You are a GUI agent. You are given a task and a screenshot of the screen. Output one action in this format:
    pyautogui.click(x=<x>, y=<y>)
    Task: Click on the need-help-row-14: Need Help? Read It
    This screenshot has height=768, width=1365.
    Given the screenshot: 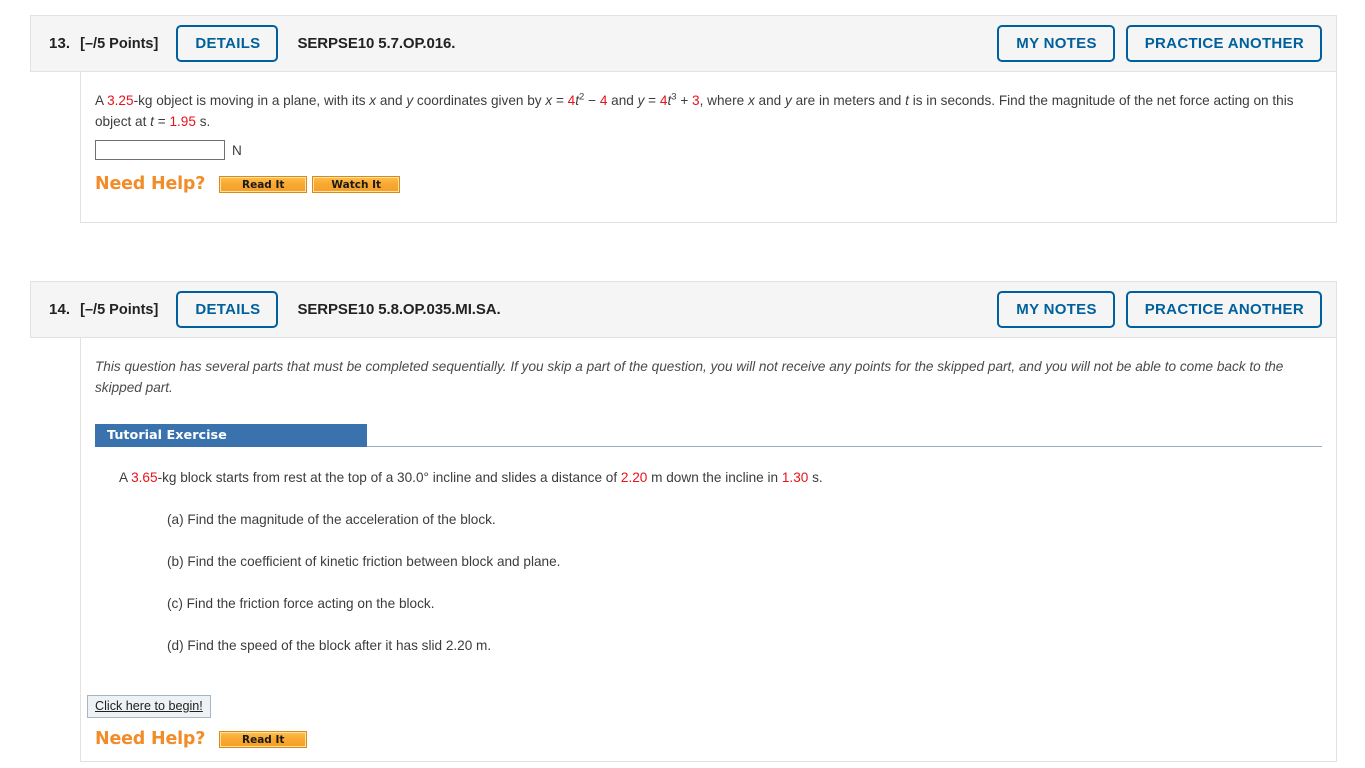 What is the action you would take?
    pyautogui.click(x=708, y=733)
    